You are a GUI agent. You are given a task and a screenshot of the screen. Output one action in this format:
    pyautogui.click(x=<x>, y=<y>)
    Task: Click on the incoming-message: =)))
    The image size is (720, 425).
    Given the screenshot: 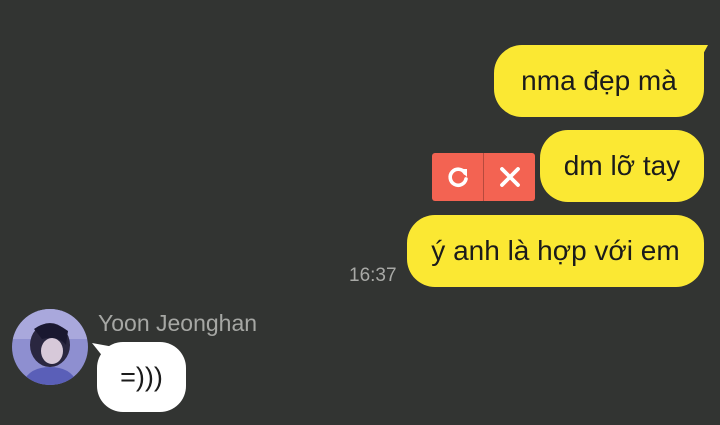 What is the action you would take?
    pyautogui.click(x=141, y=377)
    